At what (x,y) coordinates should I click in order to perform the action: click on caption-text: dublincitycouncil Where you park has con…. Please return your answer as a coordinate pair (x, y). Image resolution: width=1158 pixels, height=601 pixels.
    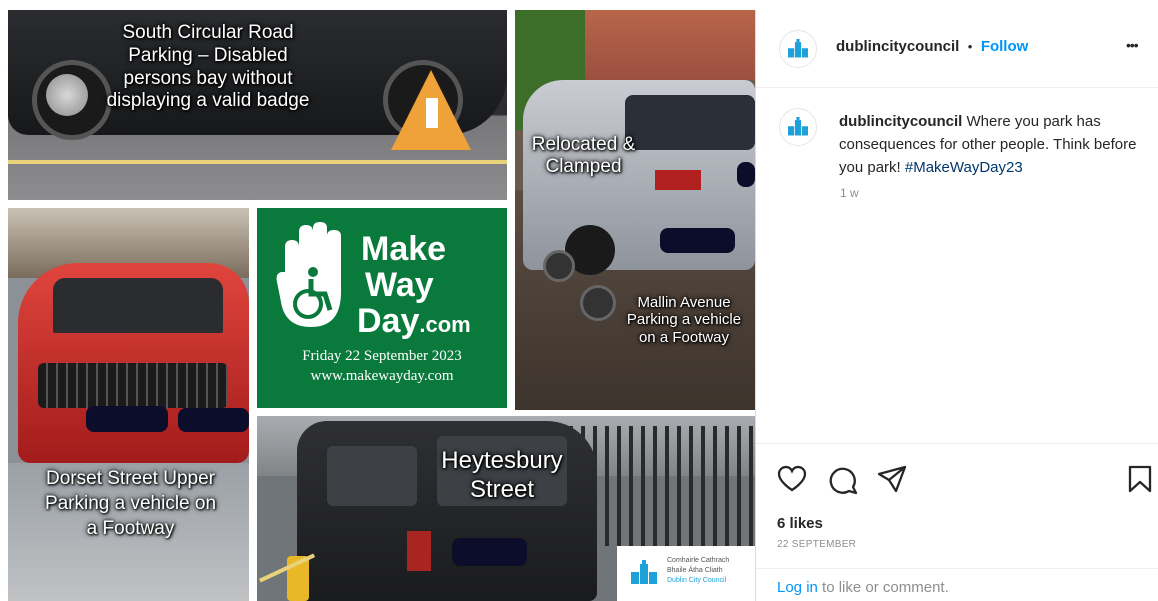
    Looking at the image, I should click on (989, 144).